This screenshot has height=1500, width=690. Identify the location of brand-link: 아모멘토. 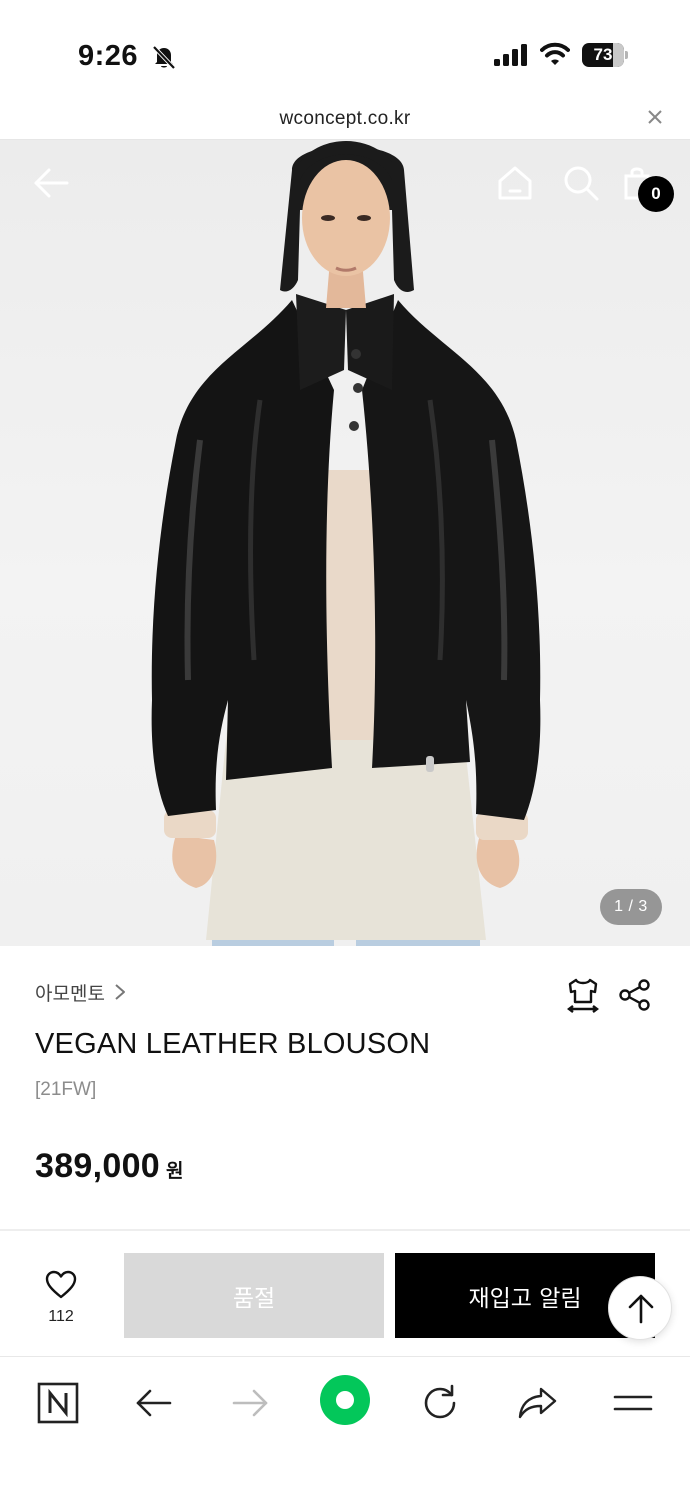
(81, 992).